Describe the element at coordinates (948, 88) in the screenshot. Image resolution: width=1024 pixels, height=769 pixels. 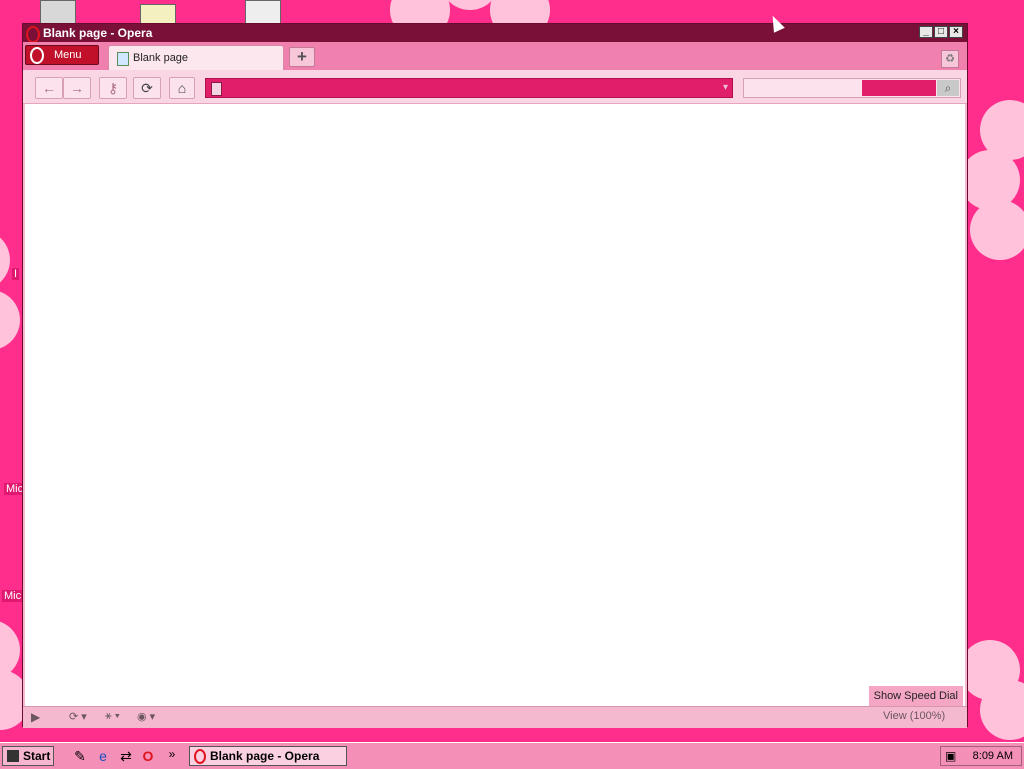
I see `search-icon: ⌕` at that location.